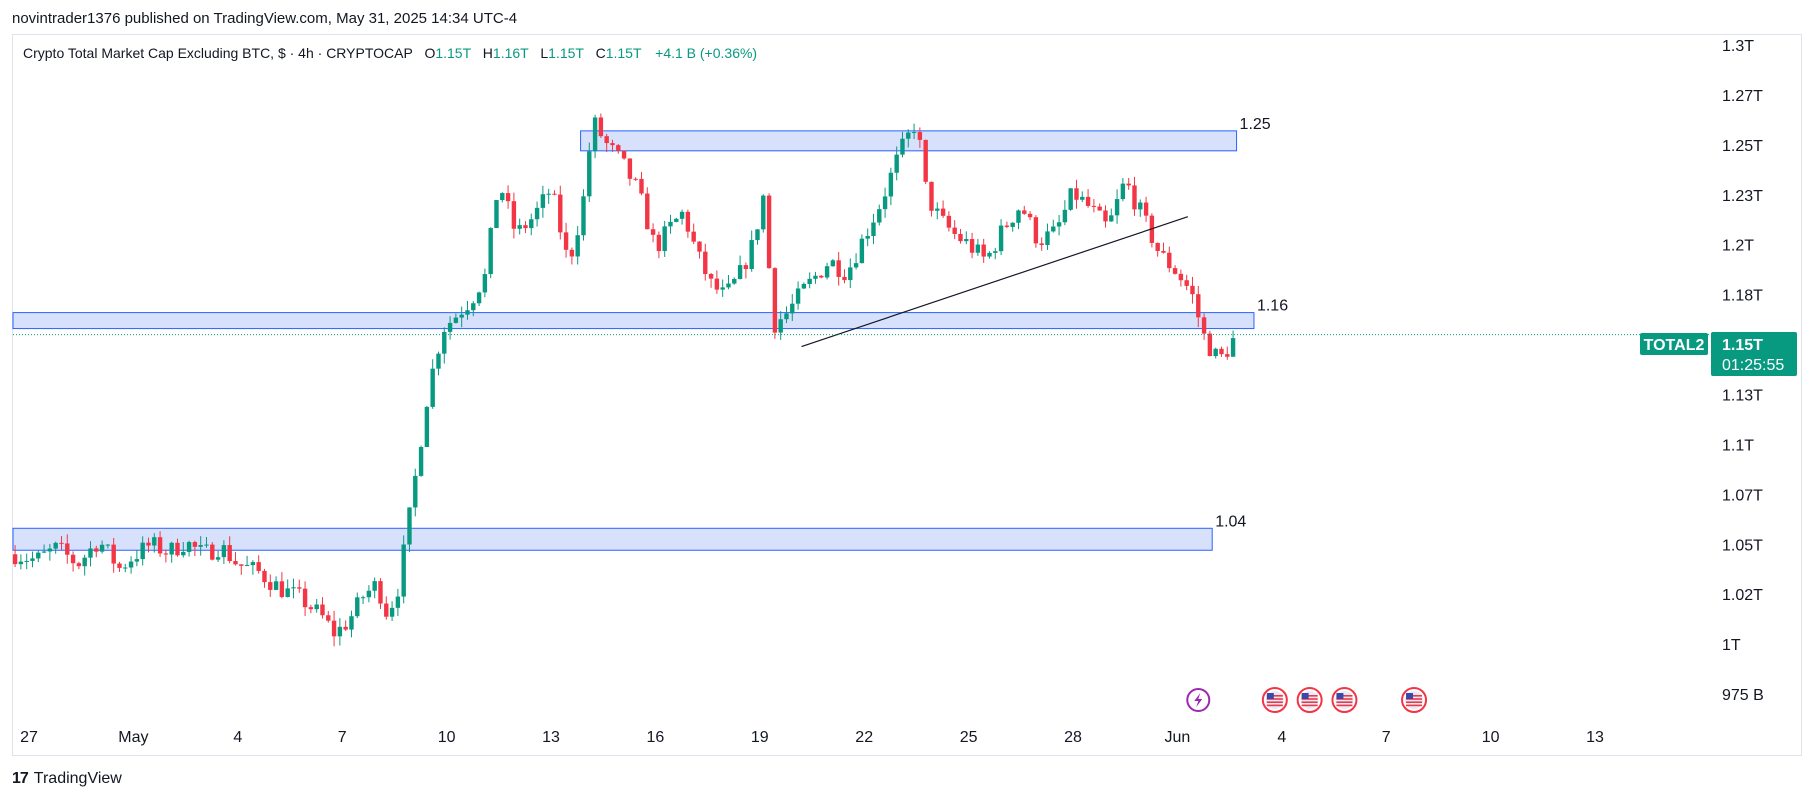 This screenshot has width=1814, height=800. What do you see at coordinates (1344, 700) in the screenshot?
I see `us-flag-icon` at bounding box center [1344, 700].